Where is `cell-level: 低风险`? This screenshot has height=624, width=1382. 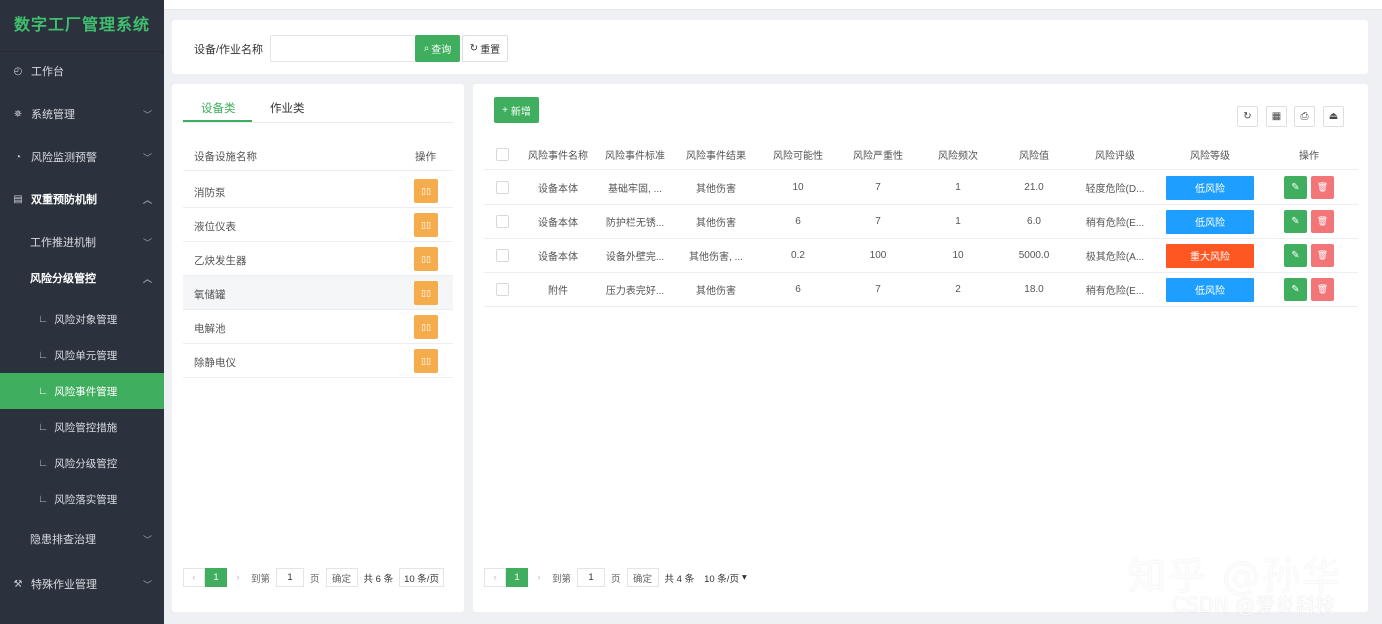
cell-level: 低风险 is located at coordinates (1210, 187).